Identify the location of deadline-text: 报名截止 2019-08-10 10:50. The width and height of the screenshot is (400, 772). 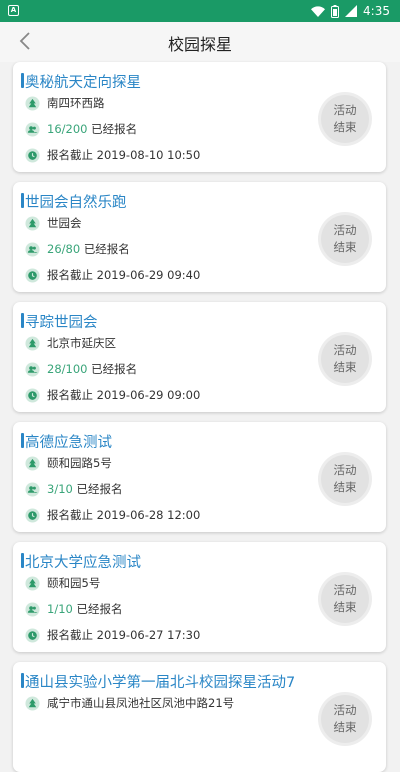
(124, 155).